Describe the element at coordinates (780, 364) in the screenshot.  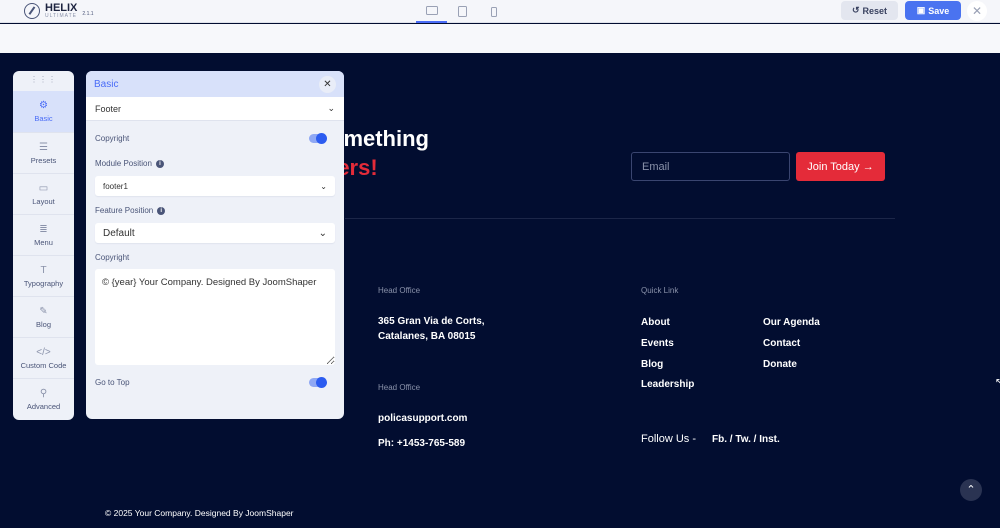
I see `link-donate: Donate` at that location.